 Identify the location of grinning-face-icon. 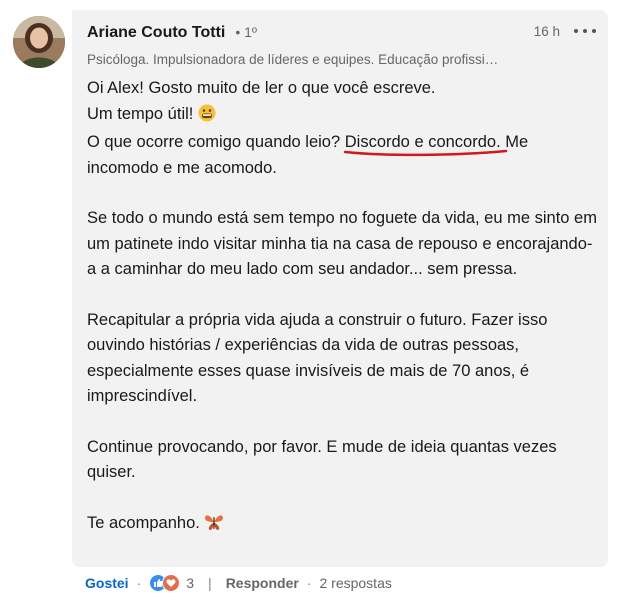
(207, 117).